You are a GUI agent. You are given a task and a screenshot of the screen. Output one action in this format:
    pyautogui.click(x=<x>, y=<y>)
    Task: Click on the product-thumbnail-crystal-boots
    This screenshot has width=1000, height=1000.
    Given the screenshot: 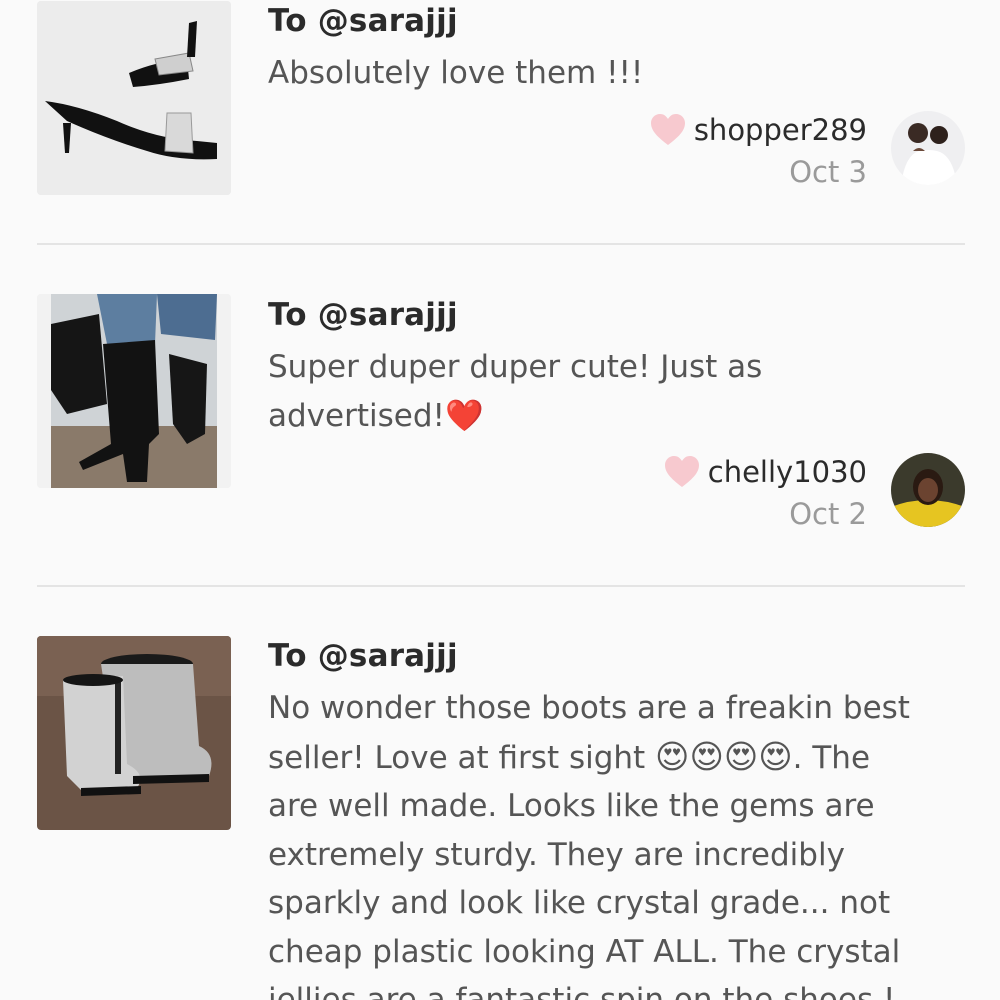 What is the action you would take?
    pyautogui.click(x=134, y=733)
    